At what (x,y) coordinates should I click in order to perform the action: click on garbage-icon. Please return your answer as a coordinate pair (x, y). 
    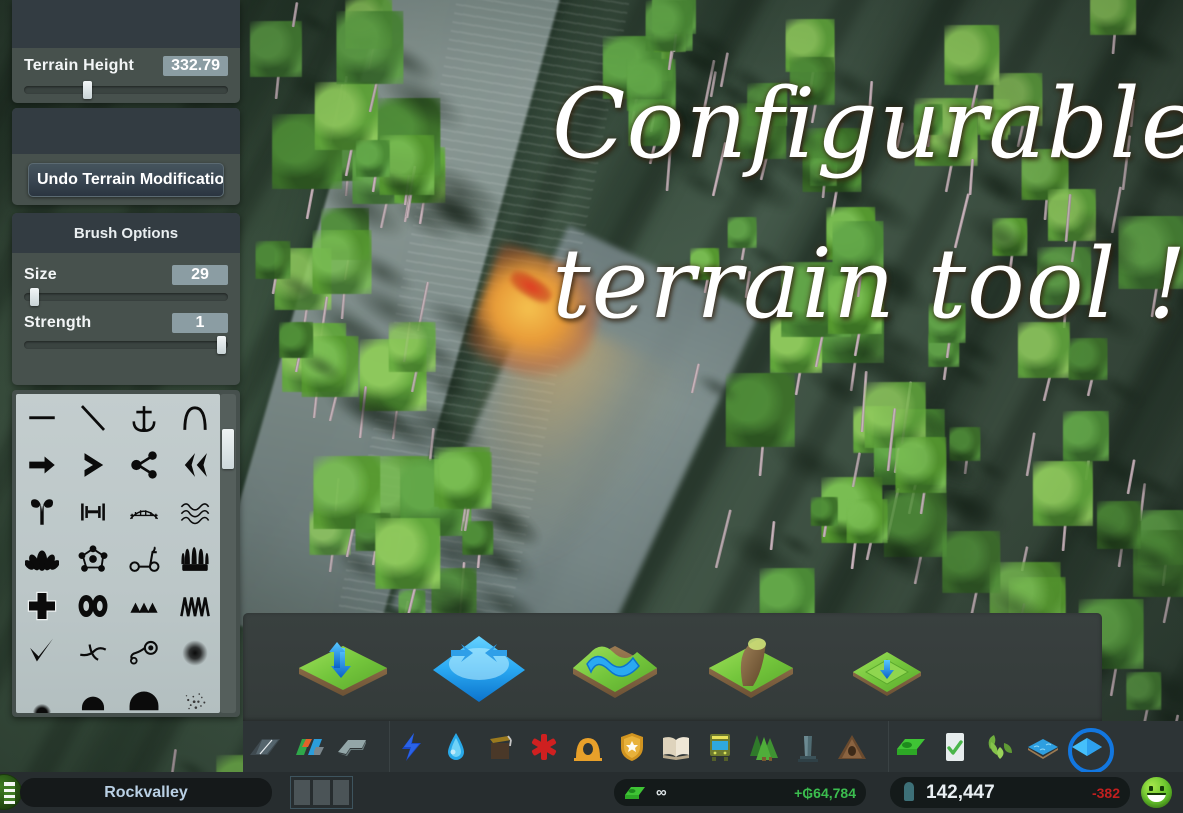
    Looking at the image, I should click on (500, 746).